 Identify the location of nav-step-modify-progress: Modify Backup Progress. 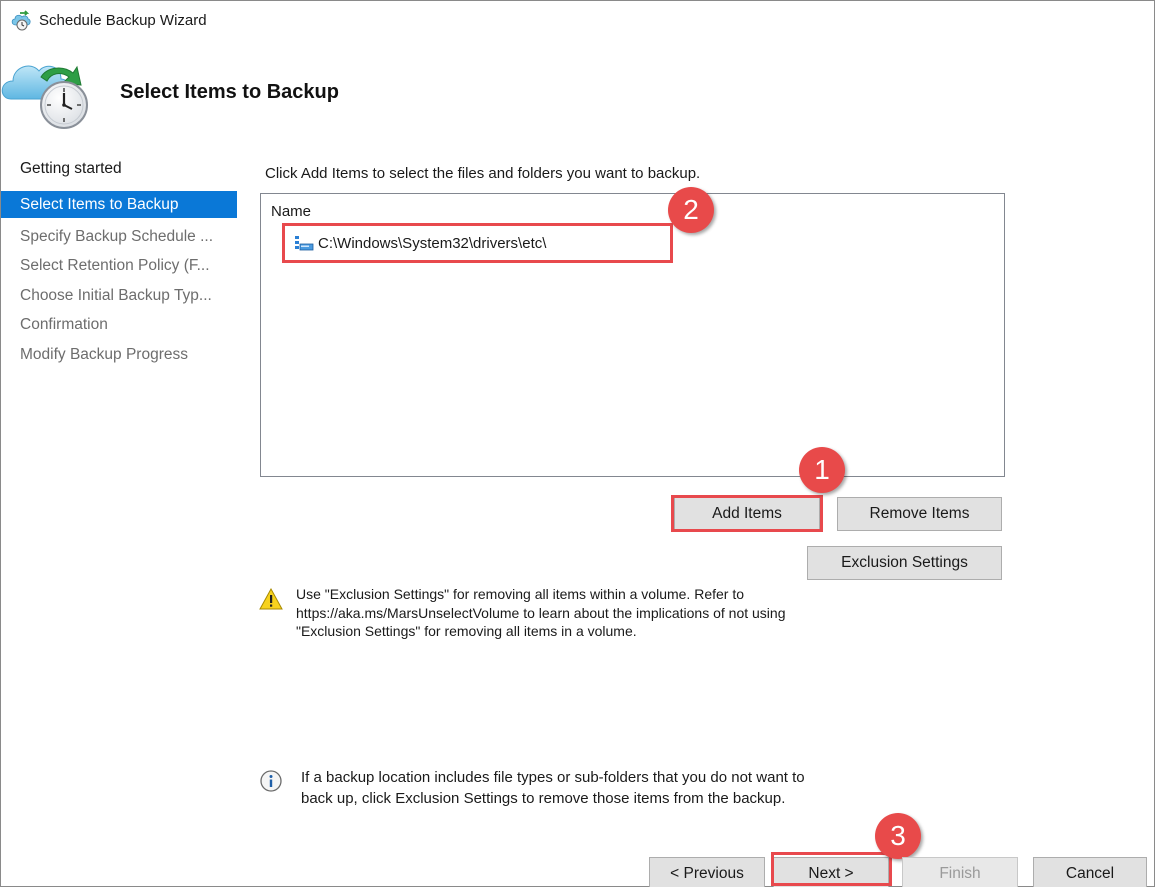
(104, 354).